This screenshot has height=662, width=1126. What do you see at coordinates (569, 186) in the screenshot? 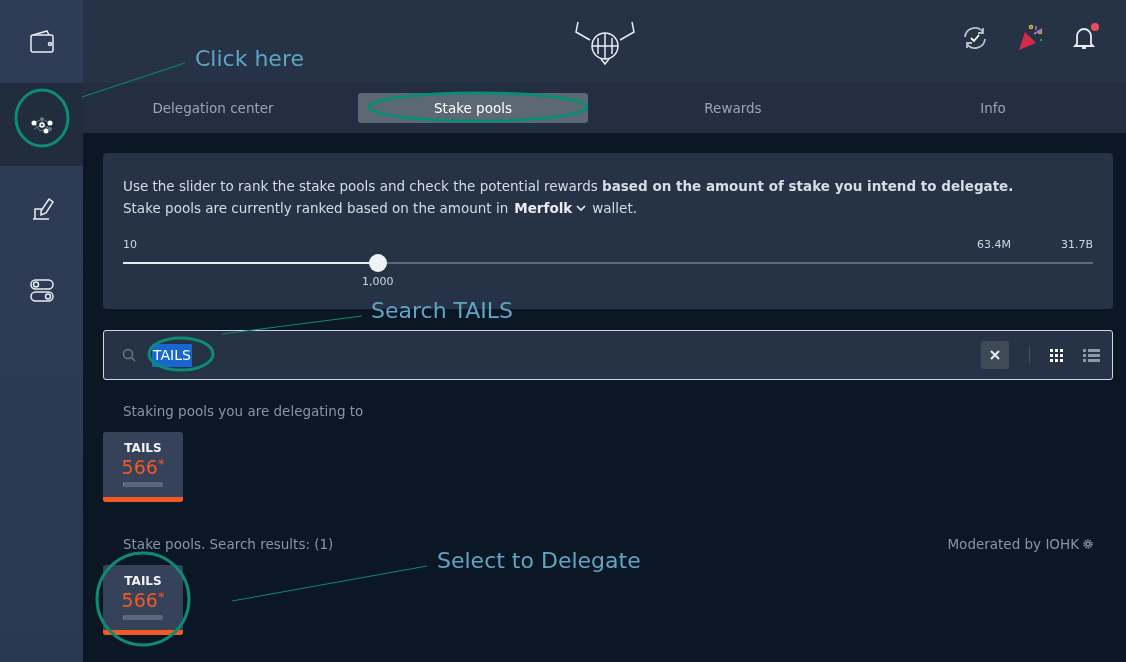
I see `description-text: Use the slider to rank the stake pools and check the potential rewards based on the amount of stake you intend to delegate.` at bounding box center [569, 186].